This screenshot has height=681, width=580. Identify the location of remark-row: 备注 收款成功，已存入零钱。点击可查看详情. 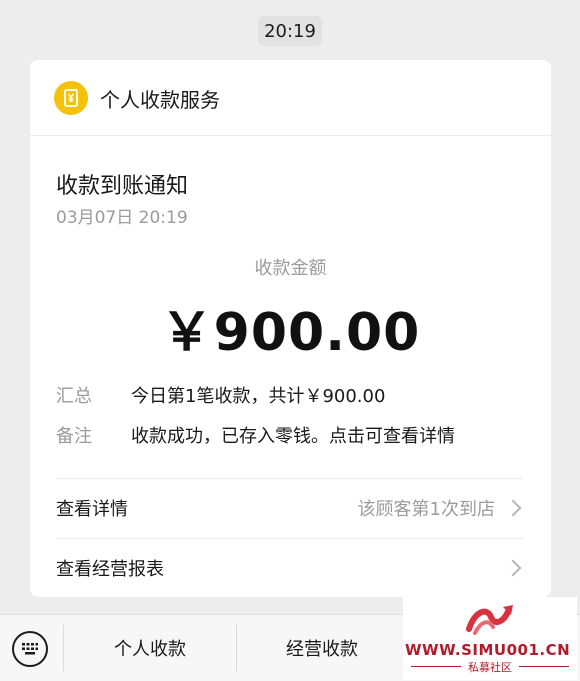
(255, 435).